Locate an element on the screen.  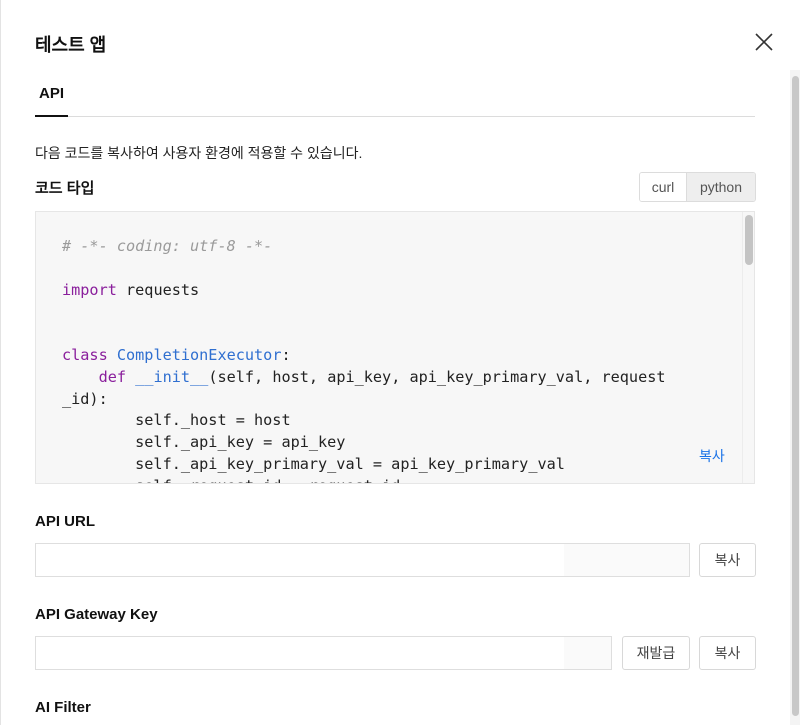
api-url-copy-button: 복사 is located at coordinates (727, 560).